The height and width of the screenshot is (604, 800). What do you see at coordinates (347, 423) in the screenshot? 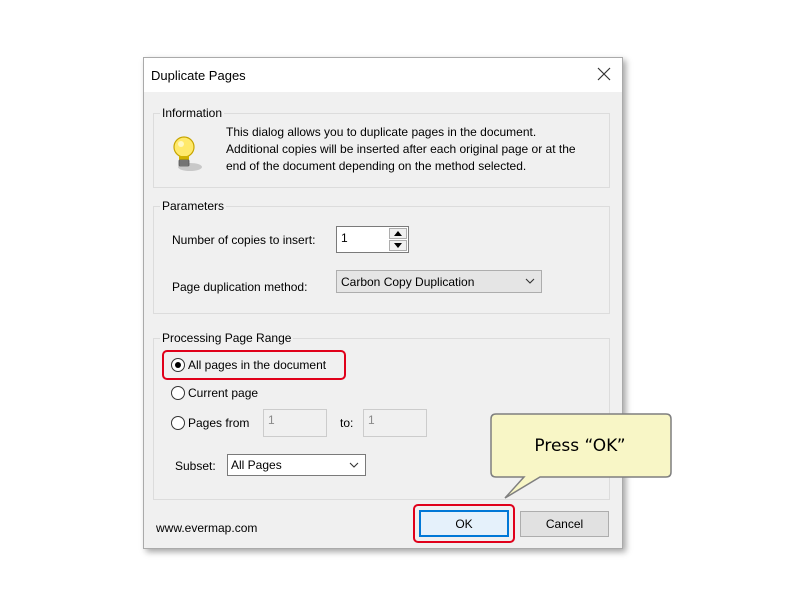
I see `to-label: to:` at bounding box center [347, 423].